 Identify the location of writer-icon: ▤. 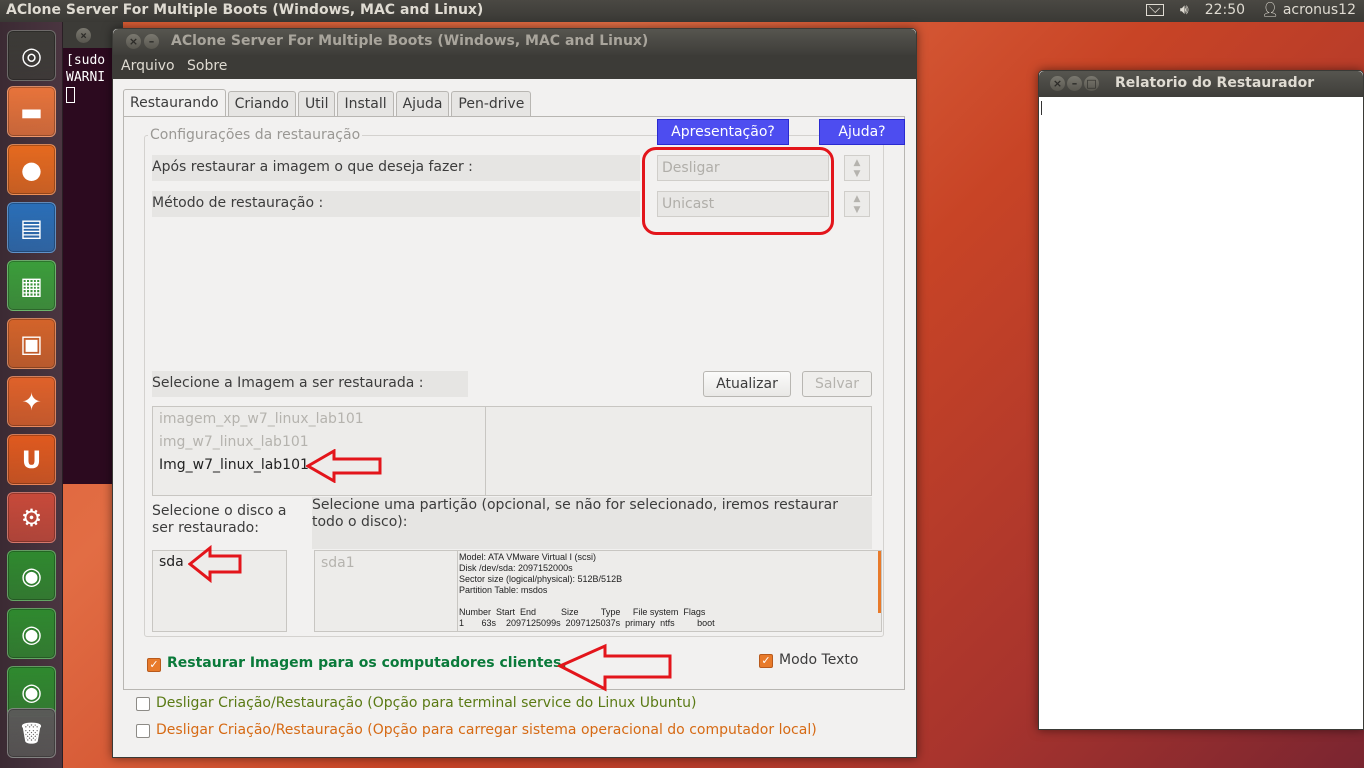
(31, 227).